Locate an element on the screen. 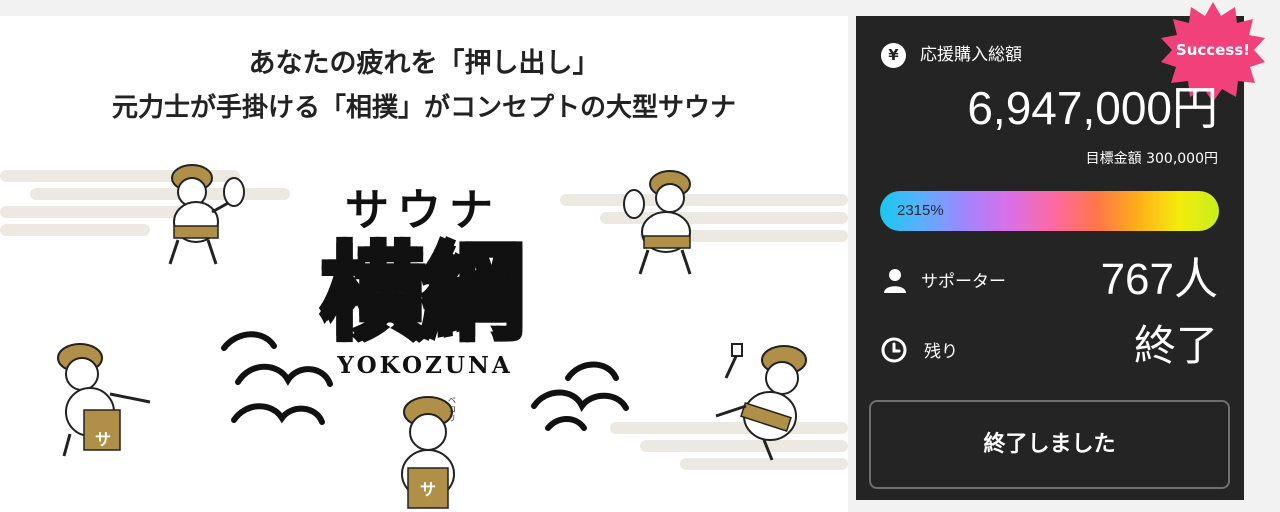 The image size is (1280, 512). supporters-count: 767人 is located at coordinates (1159, 279).